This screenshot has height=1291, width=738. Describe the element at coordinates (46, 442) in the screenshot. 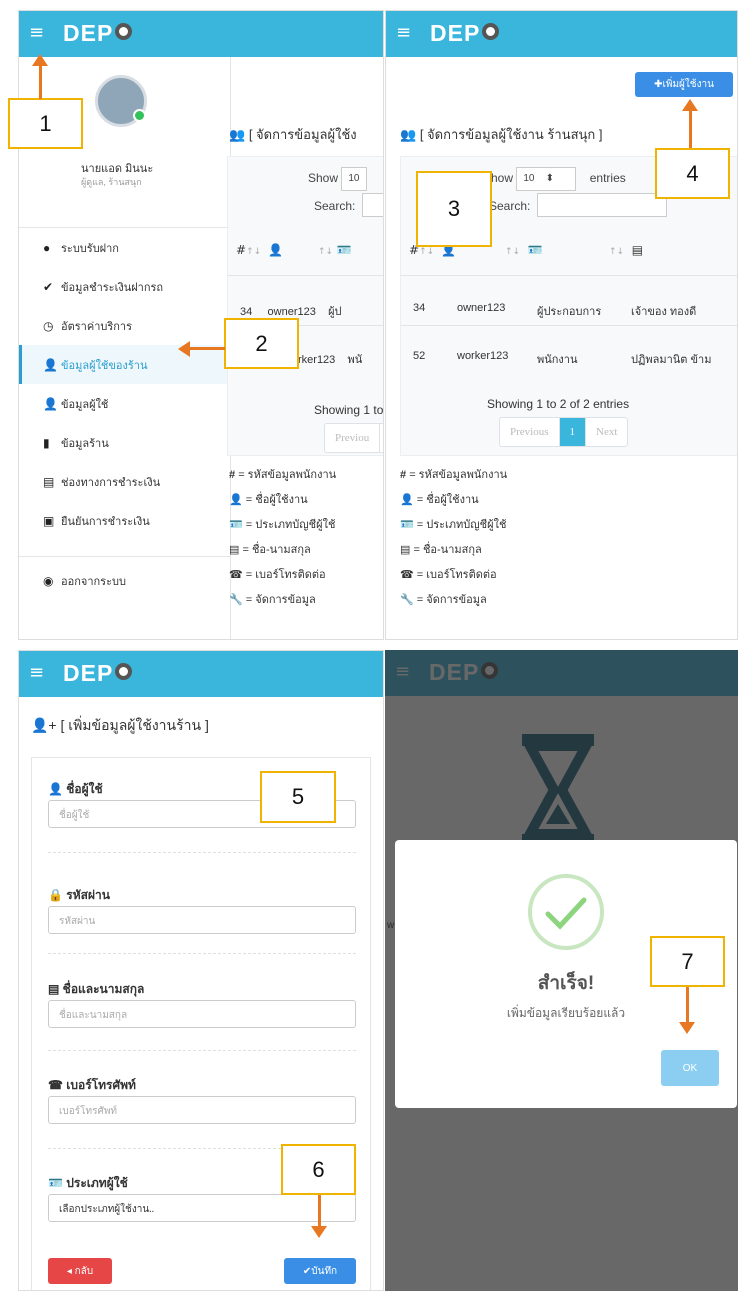

I see `bookmark-icon: ▮` at that location.